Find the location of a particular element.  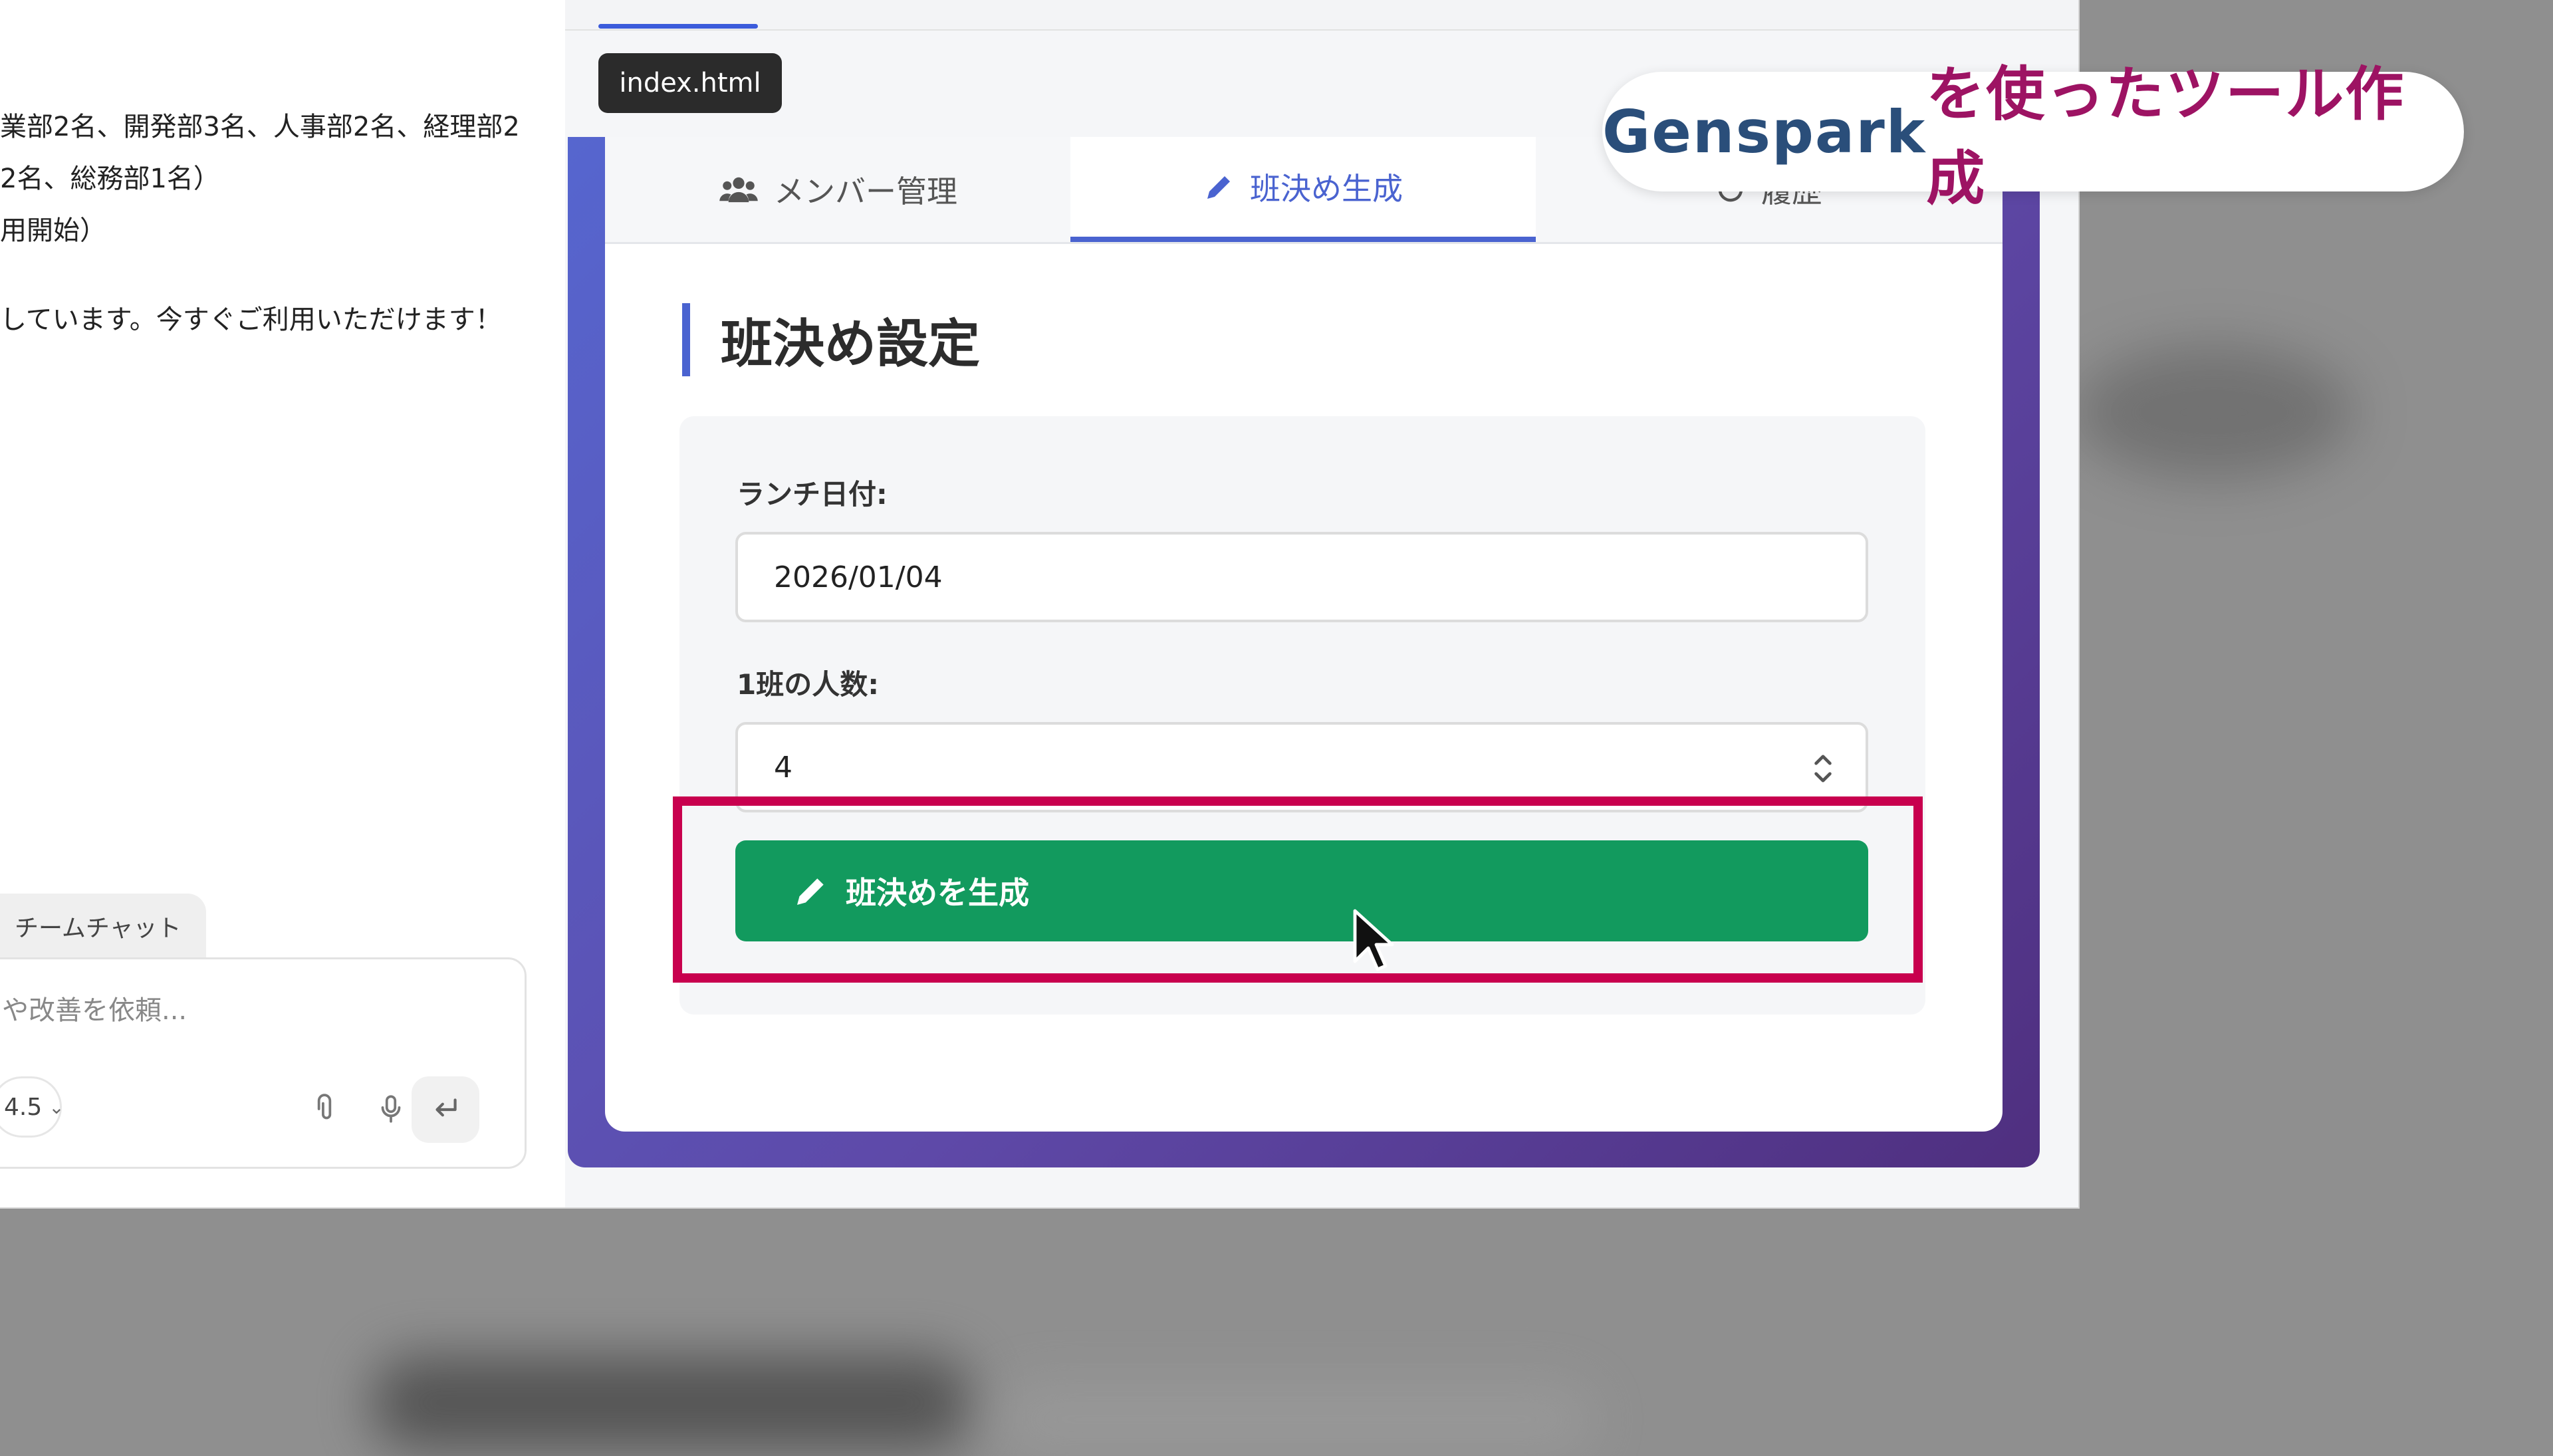

chat-message-line: 業部2名、開発部3名、人事部2名、経理部2 is located at coordinates (260, 127).